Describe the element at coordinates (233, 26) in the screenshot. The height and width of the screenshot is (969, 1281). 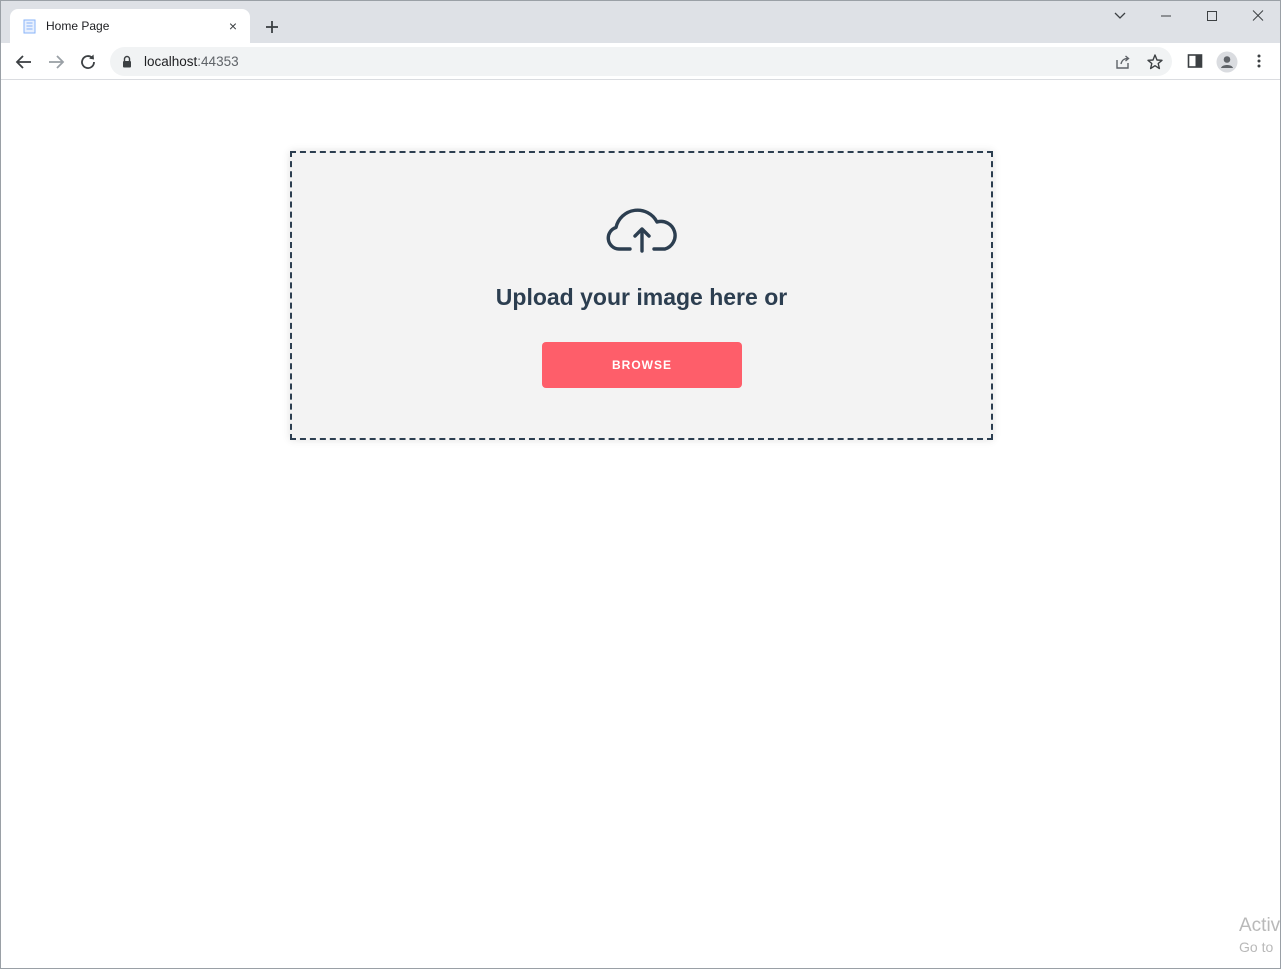
I see `close-tab-icon: ×` at that location.